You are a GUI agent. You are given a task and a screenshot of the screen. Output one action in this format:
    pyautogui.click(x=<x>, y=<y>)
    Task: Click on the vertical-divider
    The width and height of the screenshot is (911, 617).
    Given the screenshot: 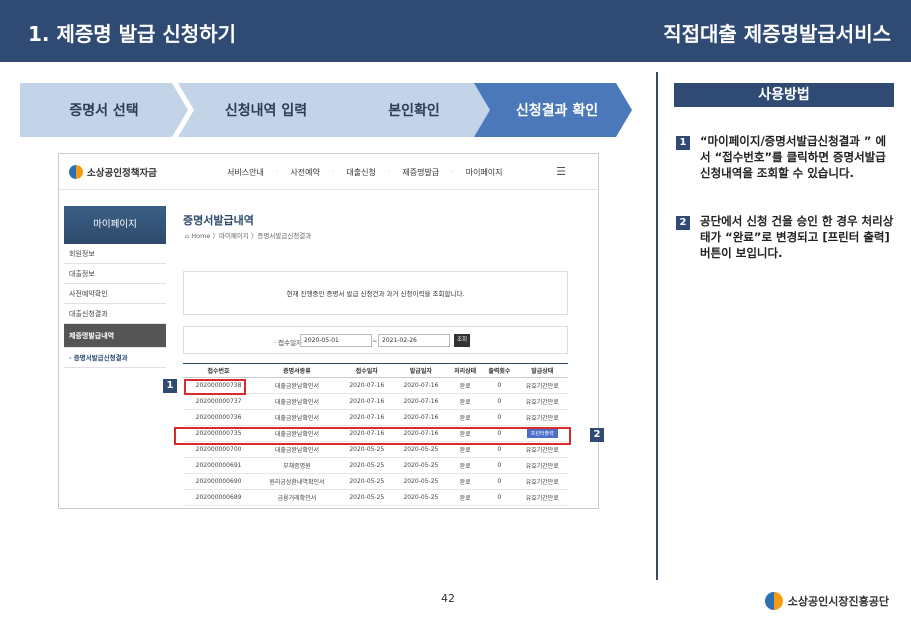 What is the action you would take?
    pyautogui.click(x=657, y=326)
    